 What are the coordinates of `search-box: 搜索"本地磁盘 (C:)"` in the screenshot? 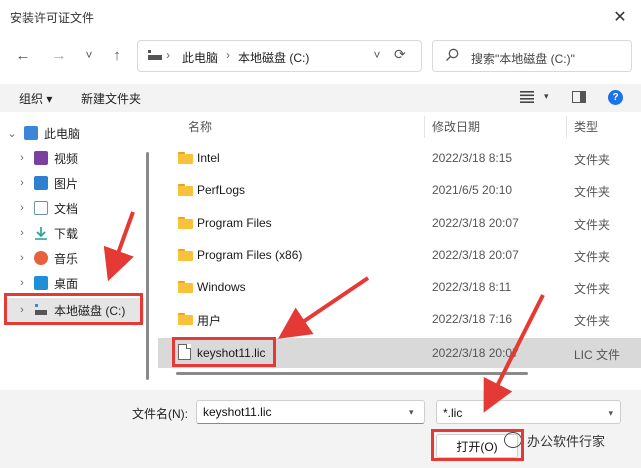 It's located at (532, 56).